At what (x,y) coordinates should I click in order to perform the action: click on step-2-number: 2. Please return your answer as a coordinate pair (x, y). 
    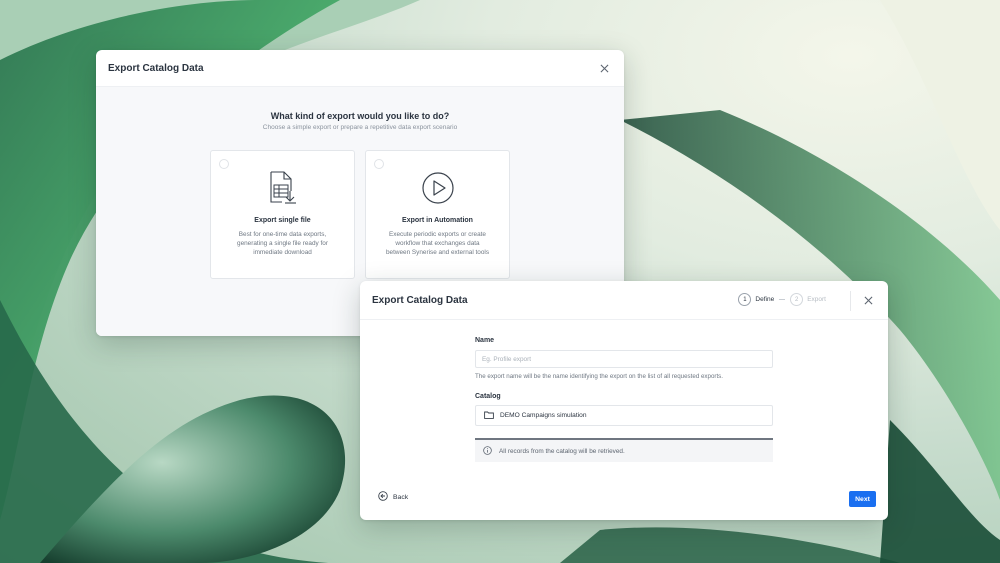
    Looking at the image, I should click on (797, 299).